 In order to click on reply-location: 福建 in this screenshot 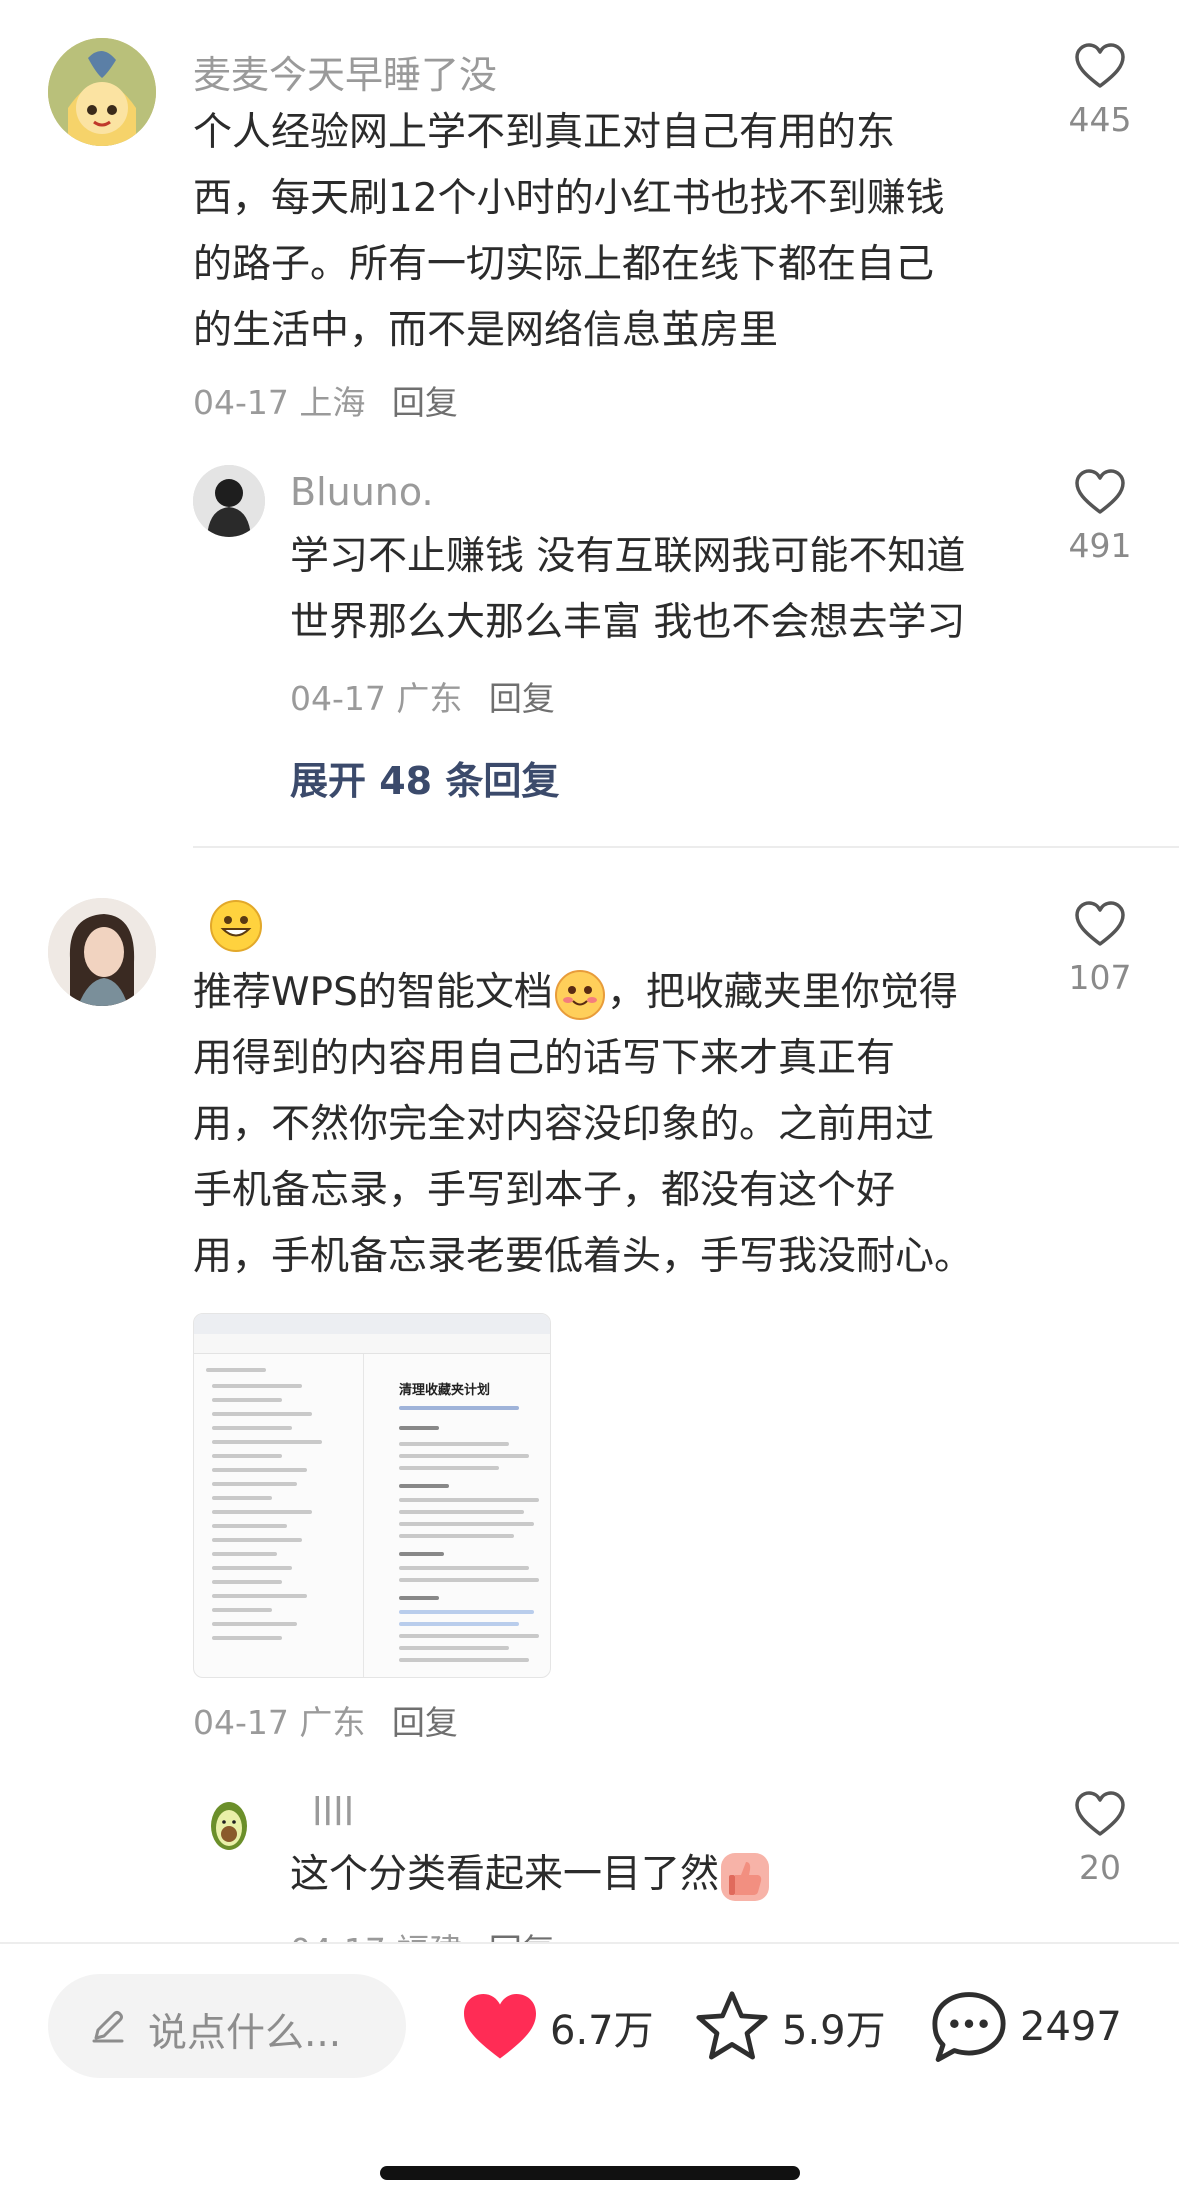, I will do `click(429, 1936)`.